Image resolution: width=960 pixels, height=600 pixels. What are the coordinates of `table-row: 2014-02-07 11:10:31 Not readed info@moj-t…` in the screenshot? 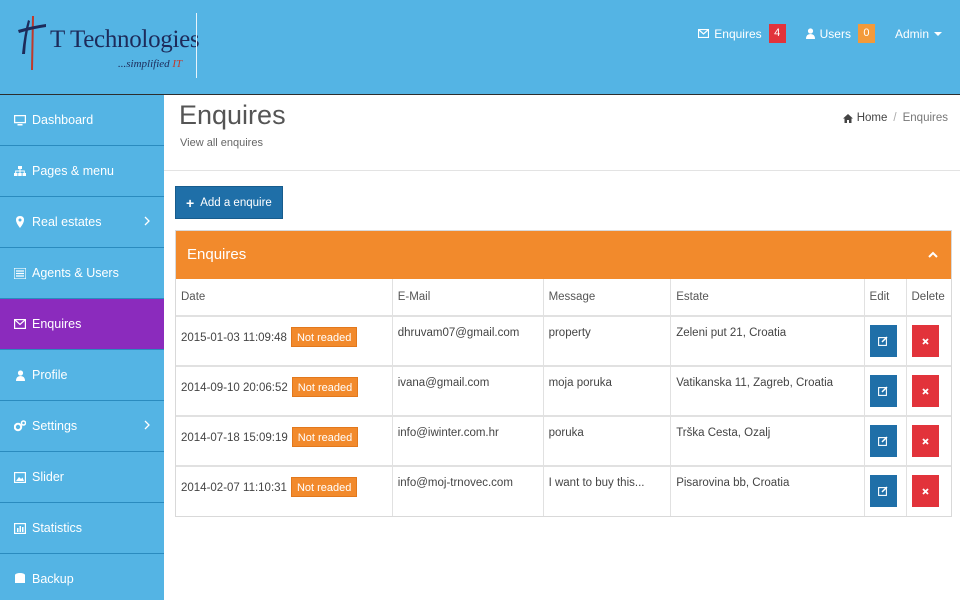 It's located at (563, 491).